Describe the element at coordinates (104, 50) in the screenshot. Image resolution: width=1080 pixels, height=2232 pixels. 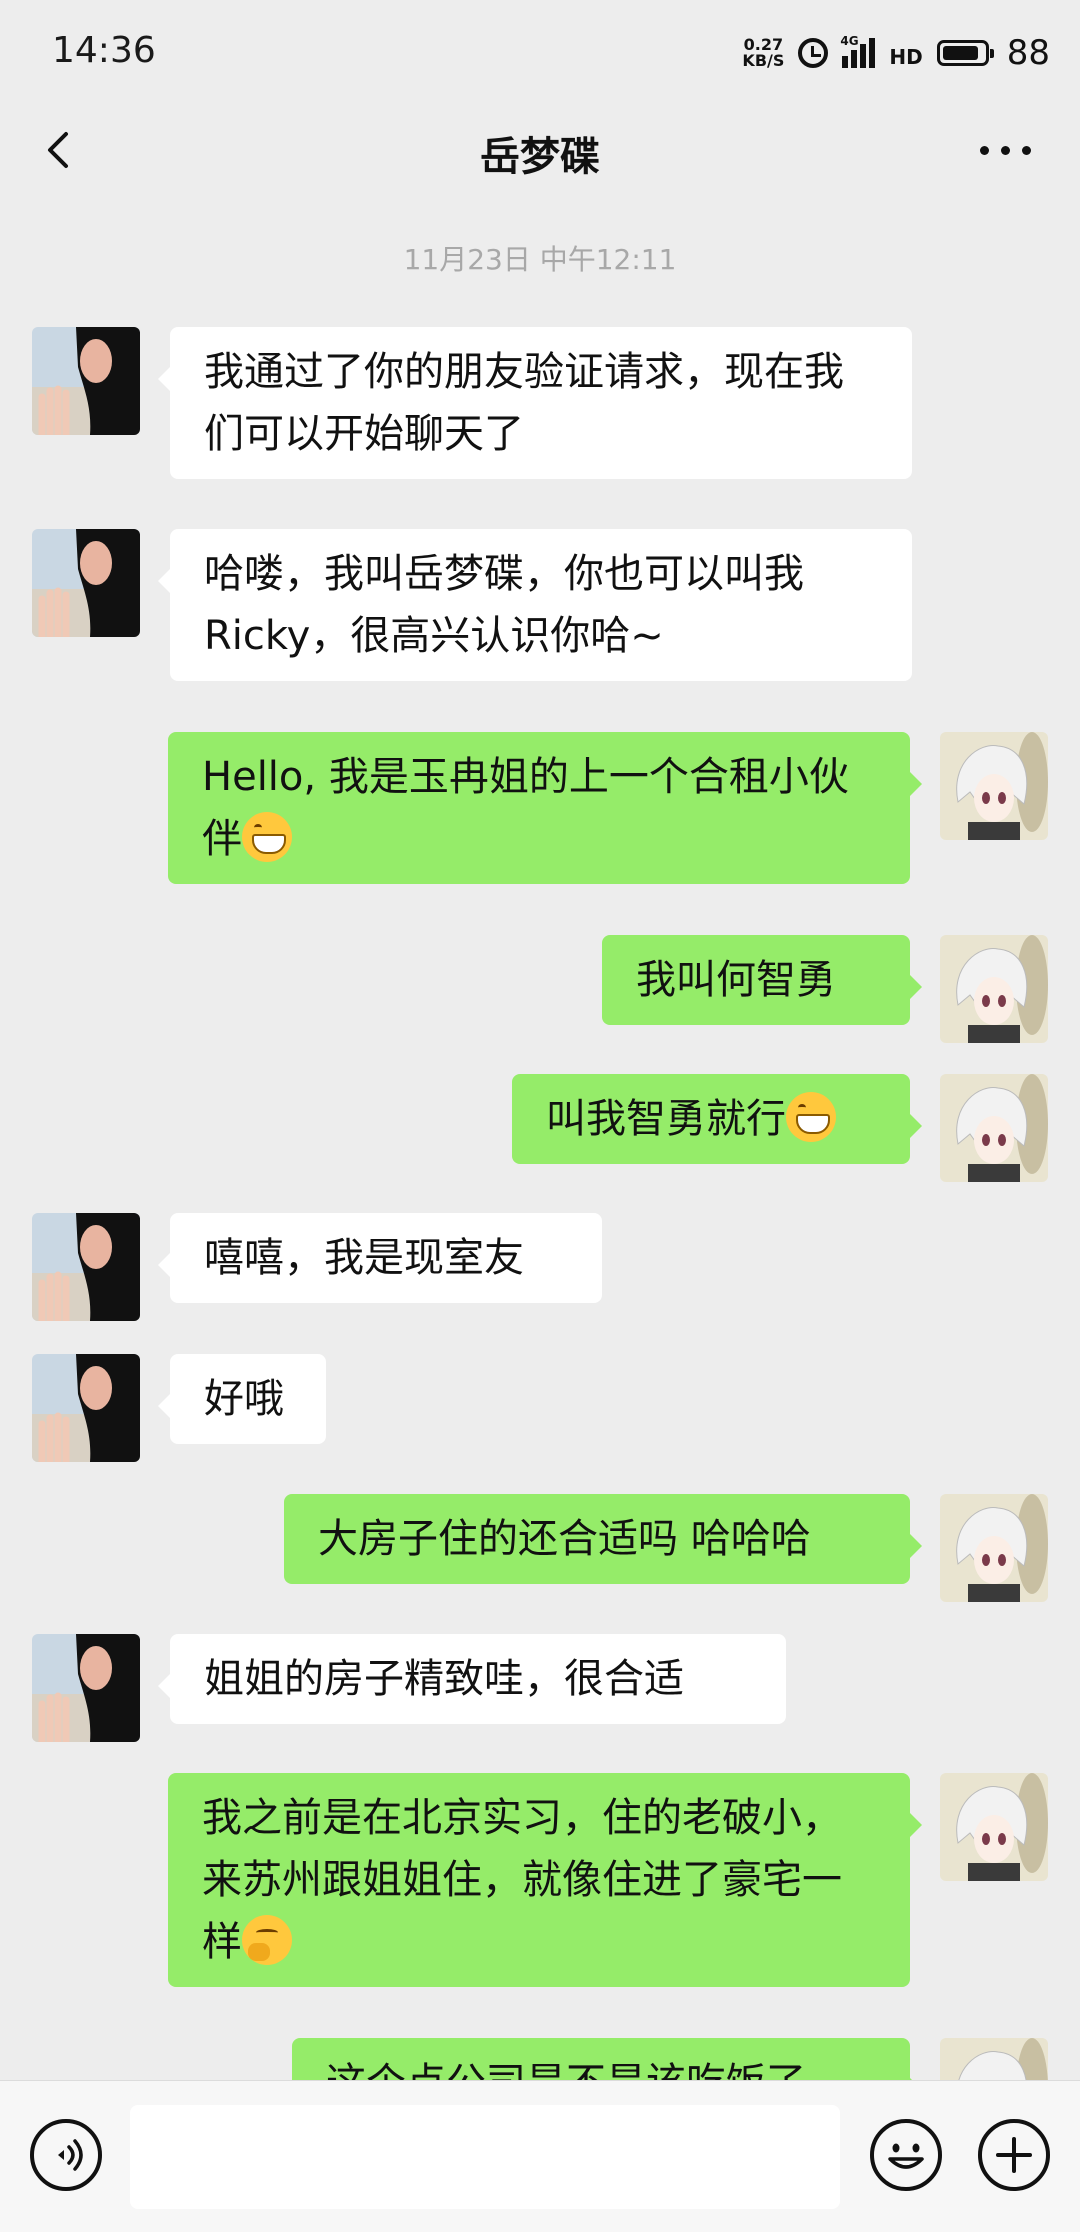
I see `status-time: 14:36` at that location.